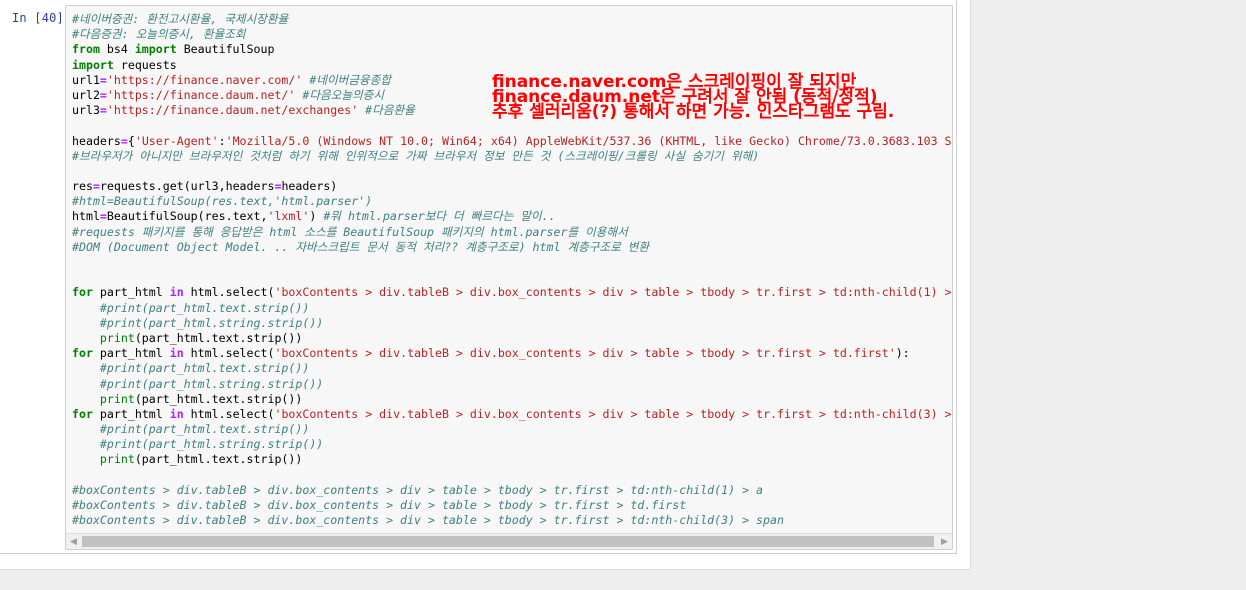 The image size is (1246, 590). Describe the element at coordinates (166, 216) in the screenshot. I see `code-token: BeautifulSoup(res` at that location.